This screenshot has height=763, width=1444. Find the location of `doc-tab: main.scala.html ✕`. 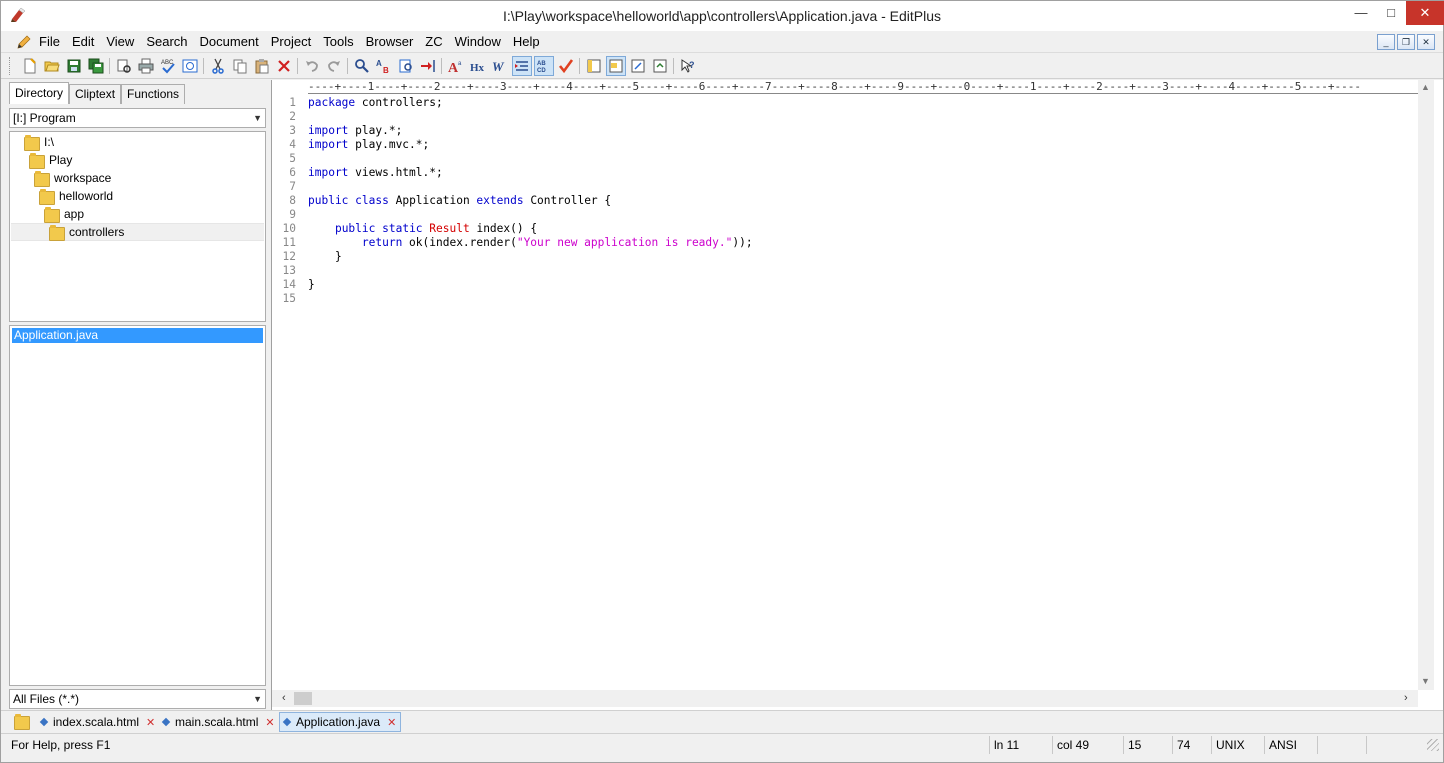

doc-tab: main.scala.html ✕ is located at coordinates (219, 722).